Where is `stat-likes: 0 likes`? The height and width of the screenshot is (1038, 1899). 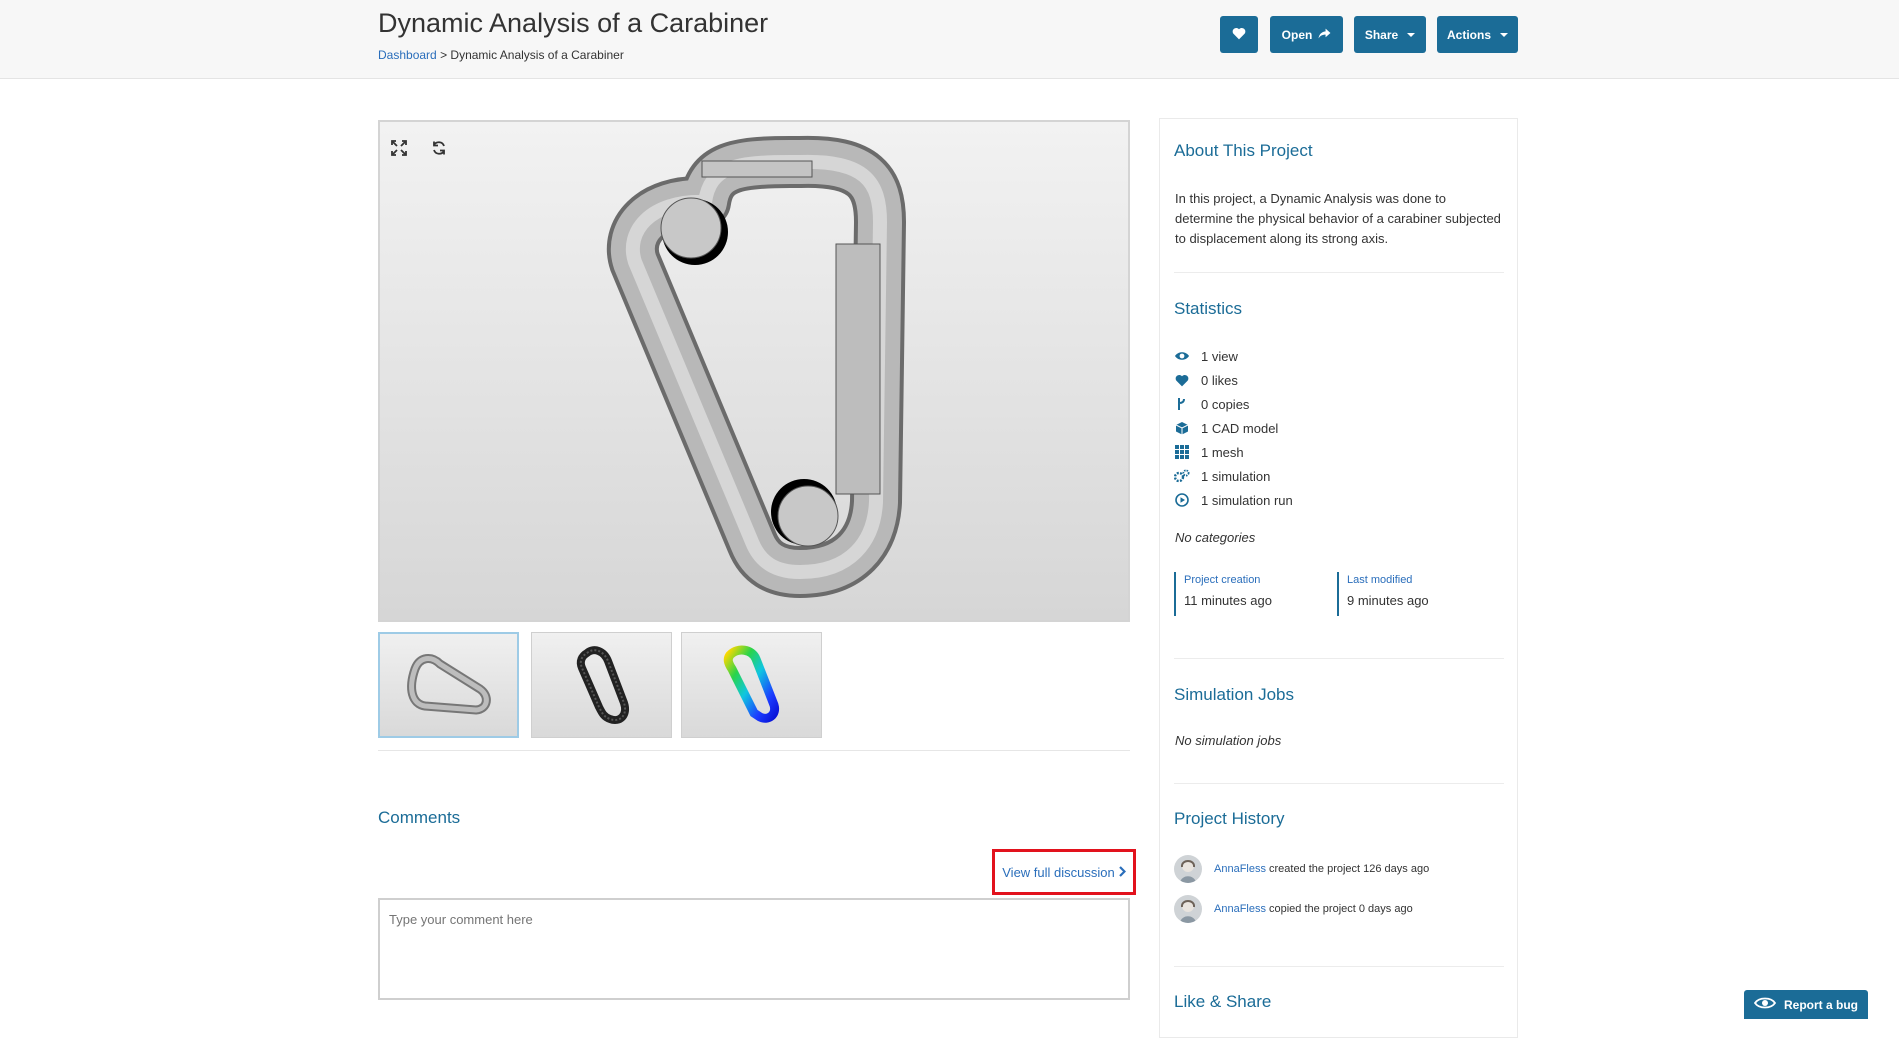 stat-likes: 0 likes is located at coordinates (1206, 380).